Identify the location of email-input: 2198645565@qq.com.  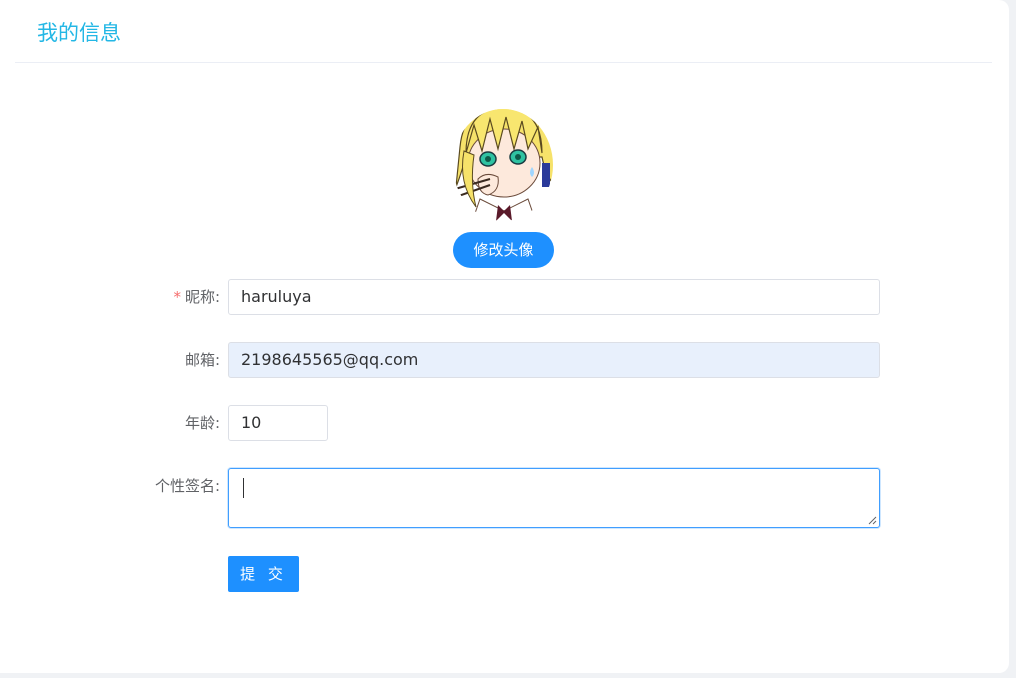
(554, 360).